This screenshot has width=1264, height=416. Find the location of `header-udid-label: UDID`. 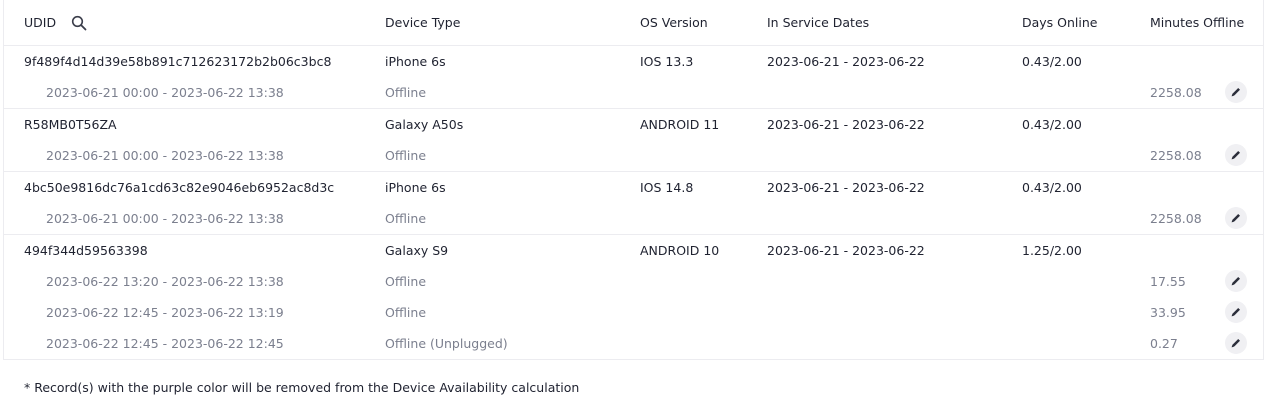

header-udid-label: UDID is located at coordinates (40, 22).